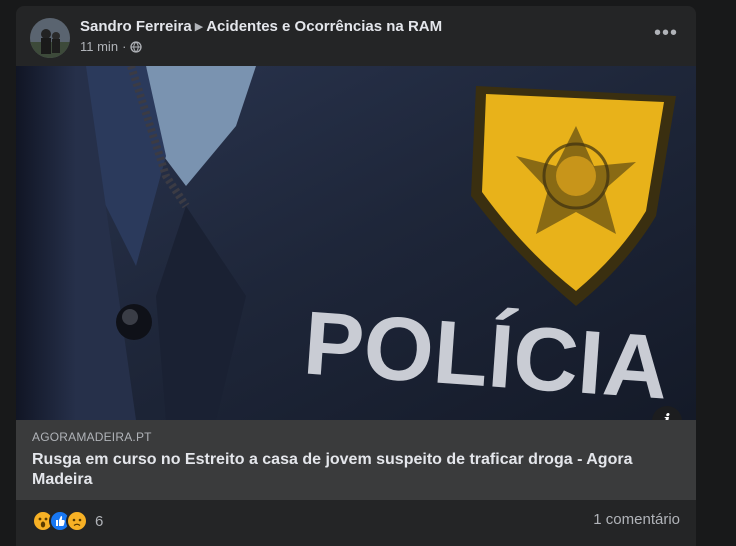  Describe the element at coordinates (136, 26) in the screenshot. I see `author-name: Sandro Ferreira` at that location.